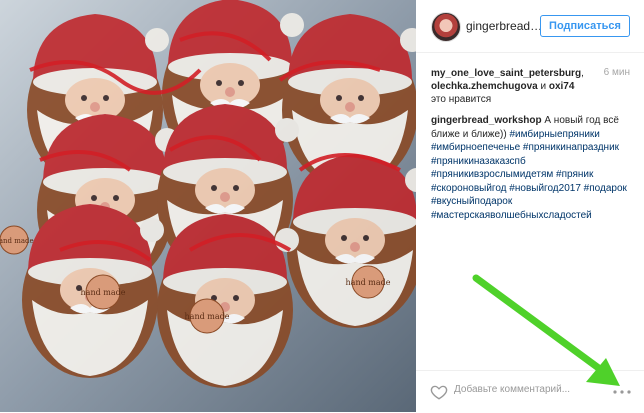 The height and width of the screenshot is (413, 644). What do you see at coordinates (585, 26) in the screenshot?
I see `follow-button: Подписаться` at bounding box center [585, 26].